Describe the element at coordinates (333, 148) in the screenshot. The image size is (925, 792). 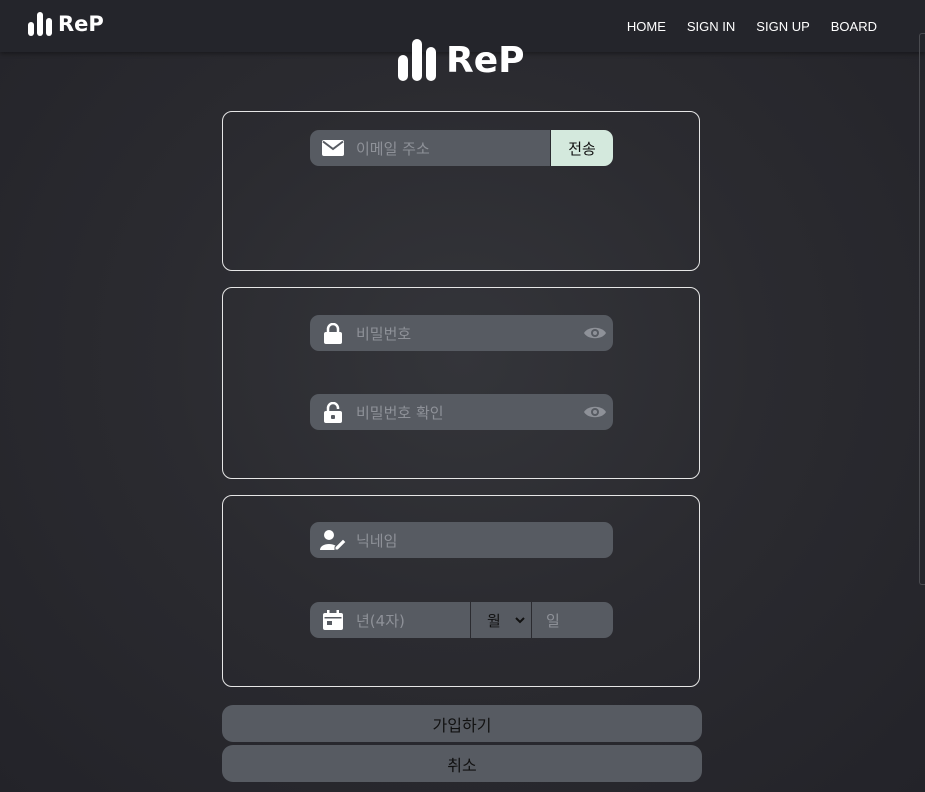
I see `envelope-icon` at that location.